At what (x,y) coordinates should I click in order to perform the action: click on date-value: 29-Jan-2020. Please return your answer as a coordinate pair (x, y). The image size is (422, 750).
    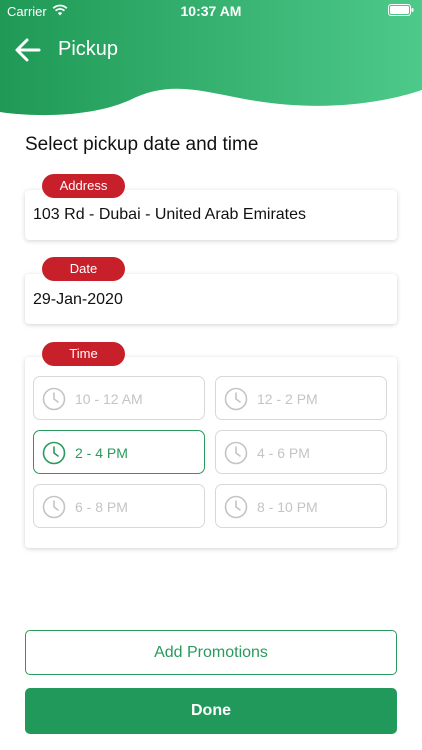
    Looking at the image, I should click on (78, 299).